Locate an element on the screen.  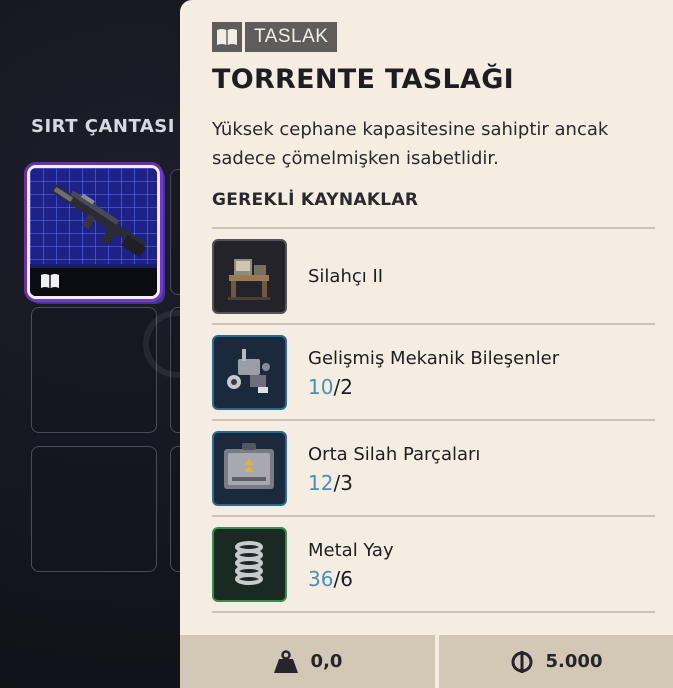
requirement-row: Gelişmiş Mekanik Bileşenler 10/2 is located at coordinates (433, 375).